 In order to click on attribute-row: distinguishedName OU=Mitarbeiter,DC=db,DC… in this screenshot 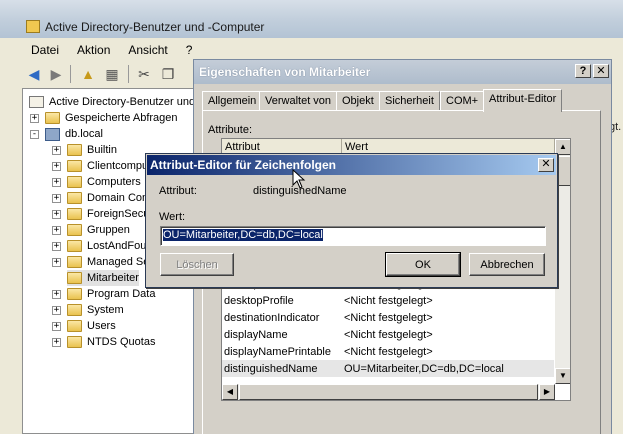, I will do `click(388, 368)`.